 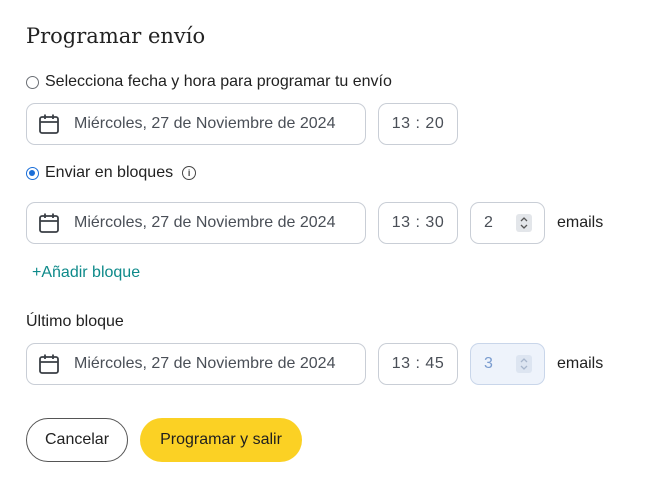 What do you see at coordinates (189, 173) in the screenshot?
I see `info-icon: i` at bounding box center [189, 173].